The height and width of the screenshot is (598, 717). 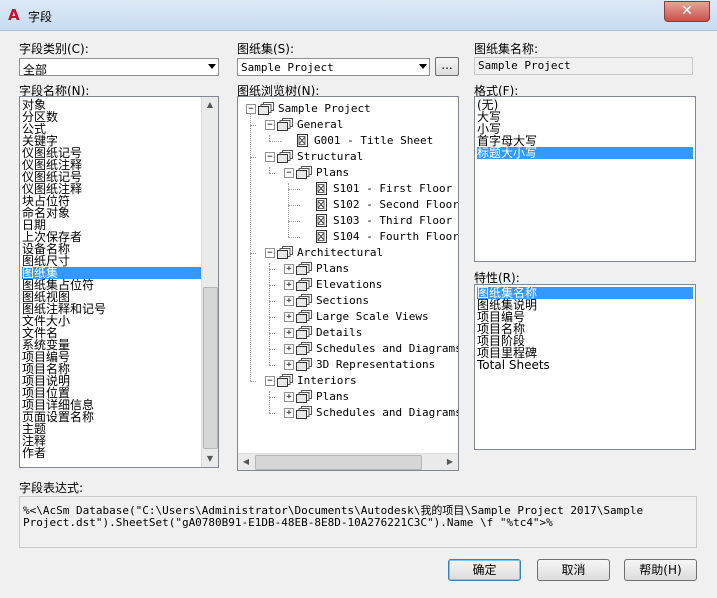 I want to click on list-item: 页面设置名称, so click(x=111, y=417).